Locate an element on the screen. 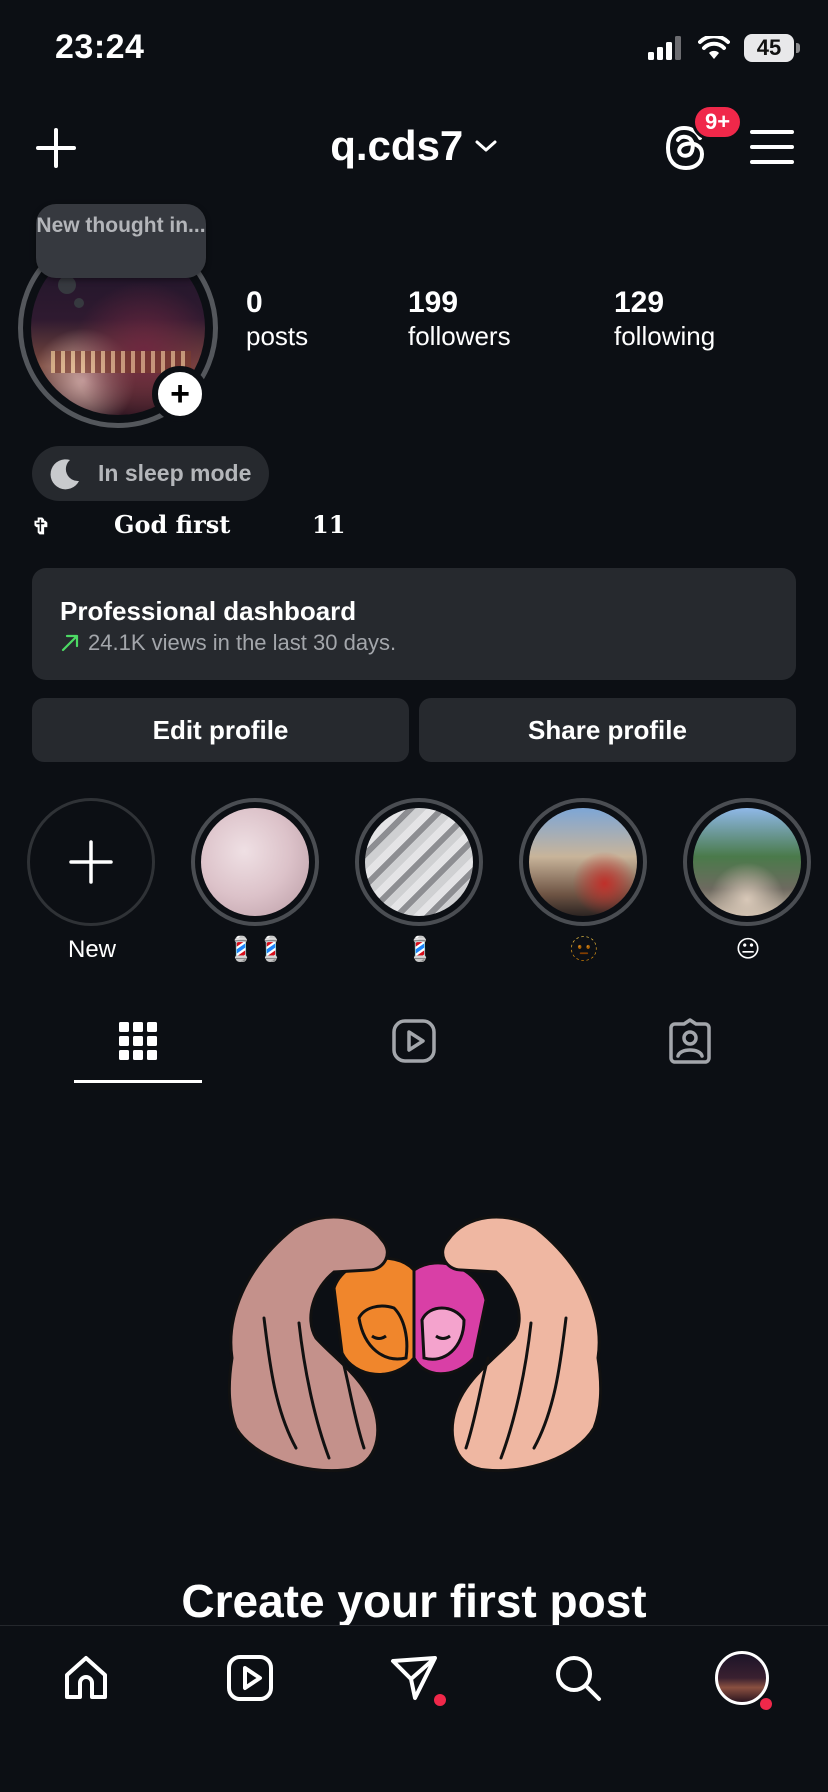  posts-count: 0 is located at coordinates (254, 302).